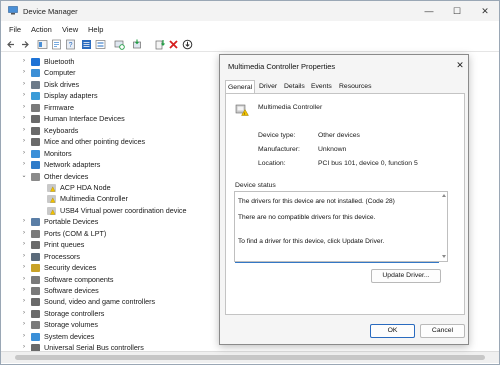 The width and height of the screenshot is (500, 365). Describe the element at coordinates (113, 210) in the screenshot. I see `tree-child-item: USB4 Virtual power coordination device` at that location.